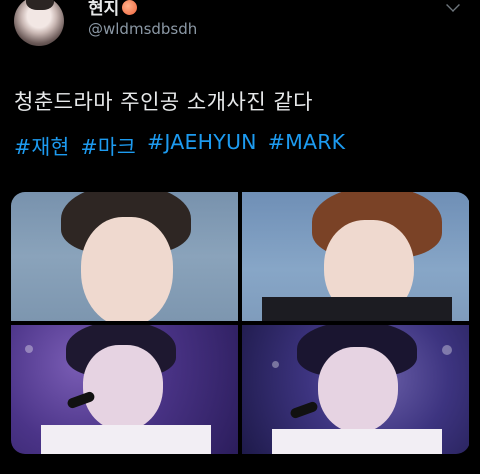  Describe the element at coordinates (202, 145) in the screenshot. I see `hashtag-link: #JAEHYUN` at that location.